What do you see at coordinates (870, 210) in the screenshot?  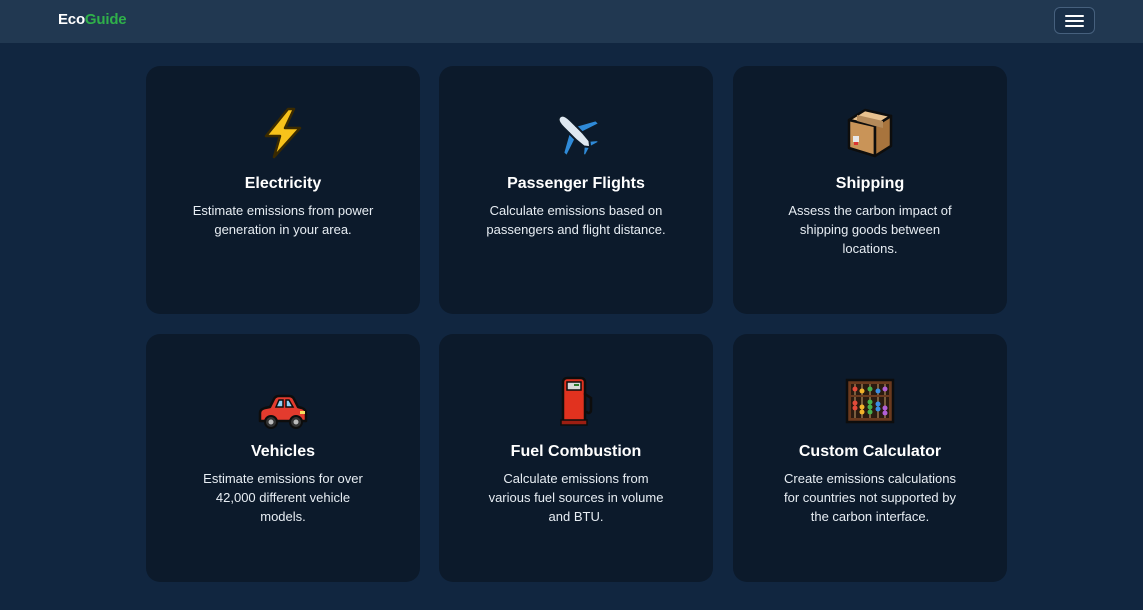 I see `desc-line: Assess the carbon impact of` at bounding box center [870, 210].